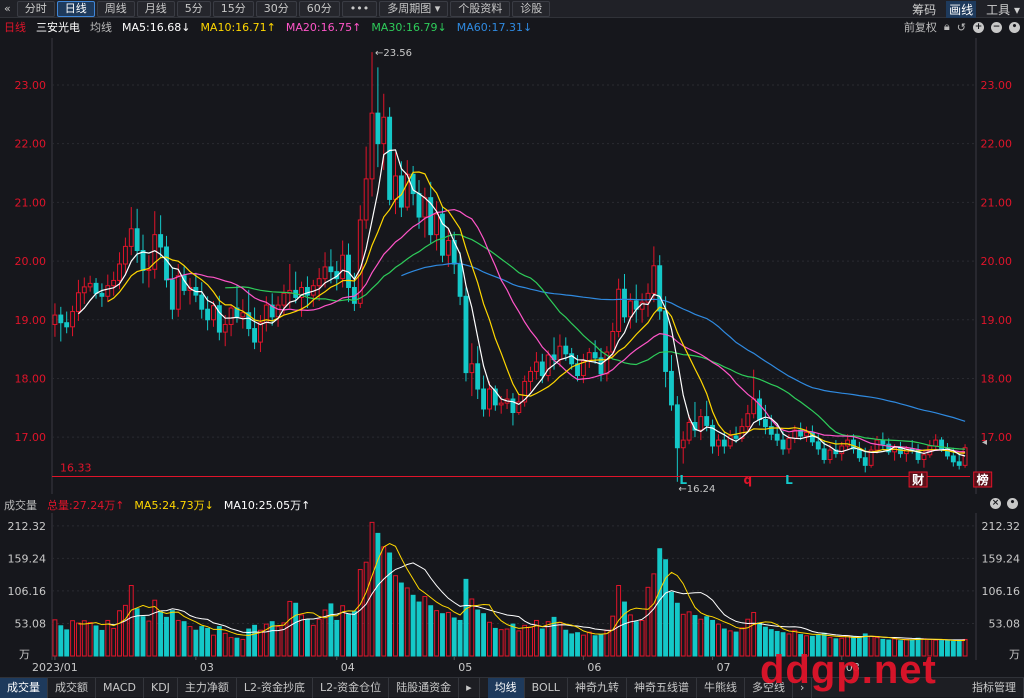 The width and height of the screenshot is (1024, 698). What do you see at coordinates (24, 687) in the screenshot?
I see `indicator-tab: 成交量` at bounding box center [24, 687].